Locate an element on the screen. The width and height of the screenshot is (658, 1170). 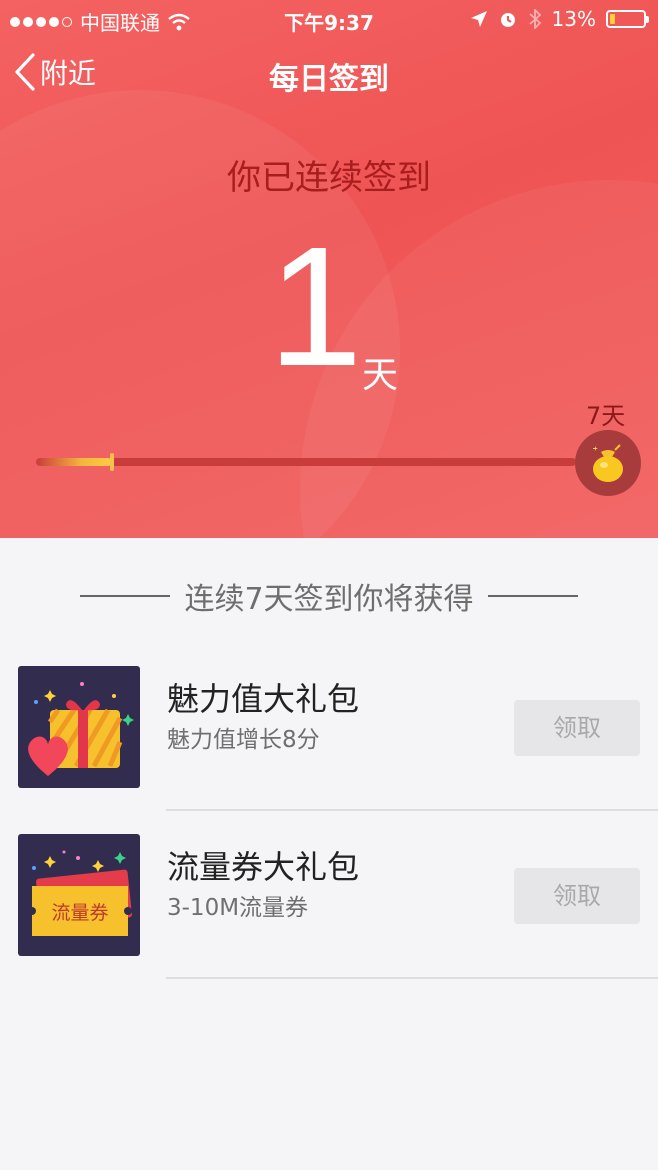
goal-reward-badge is located at coordinates (608, 463).